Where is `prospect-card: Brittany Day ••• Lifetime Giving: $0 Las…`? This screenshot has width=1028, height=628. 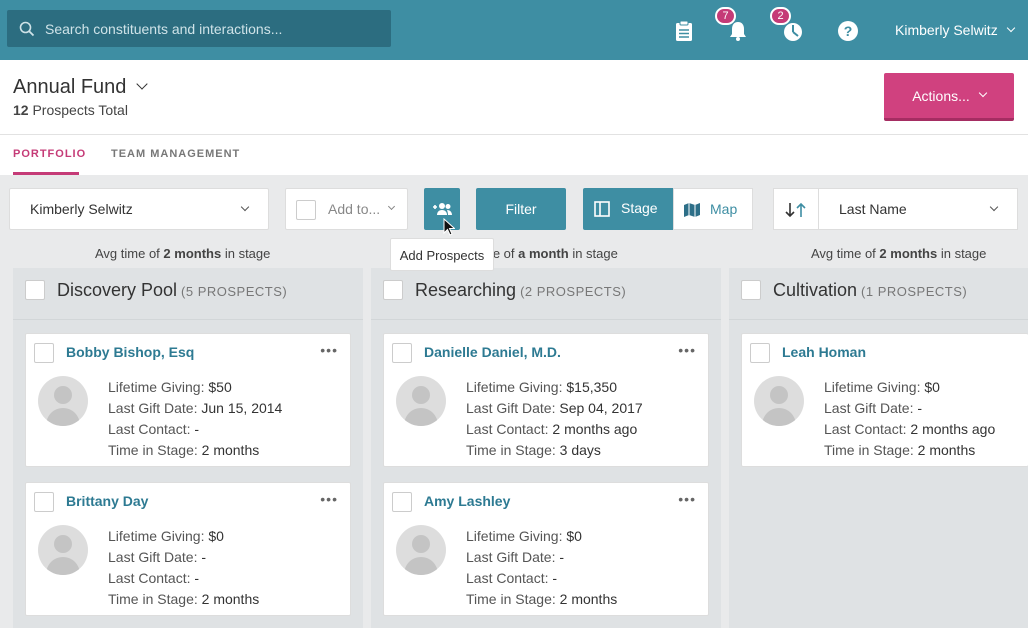
prospect-card: Brittany Day ••• Lifetime Giving: $0 Las… is located at coordinates (188, 549).